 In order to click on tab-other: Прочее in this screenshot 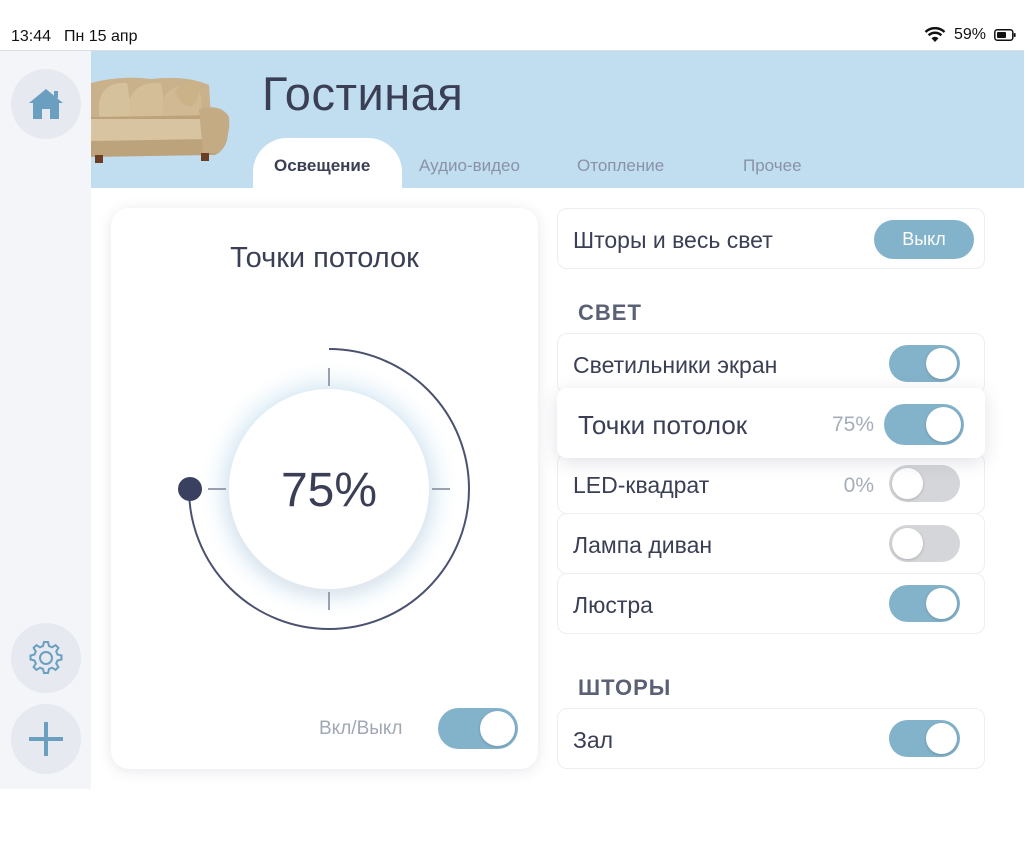, I will do `click(772, 166)`.